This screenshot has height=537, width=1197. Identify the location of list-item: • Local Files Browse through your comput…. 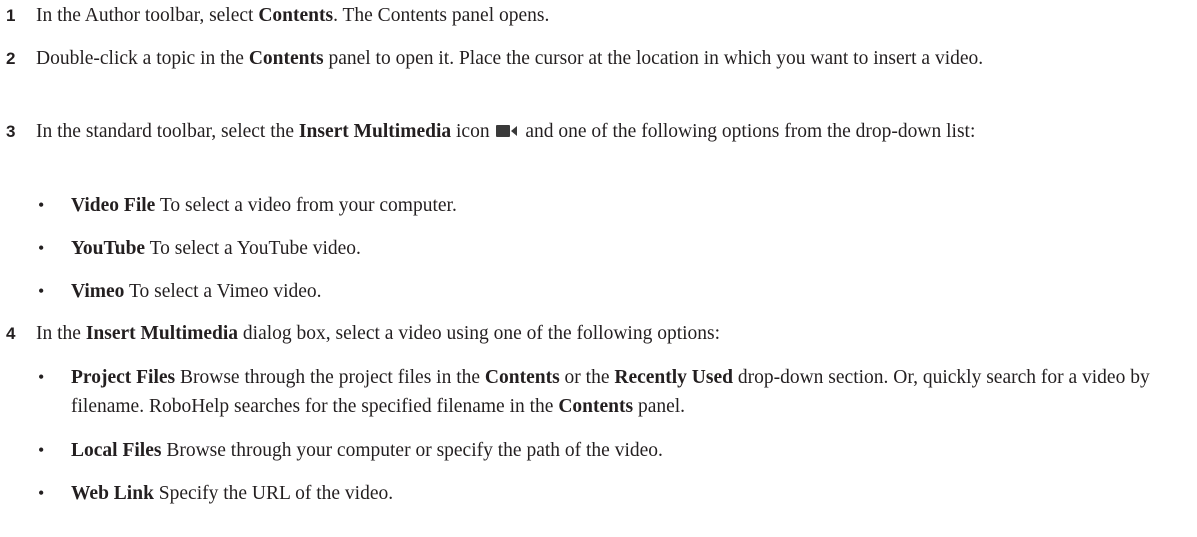
(595, 450).